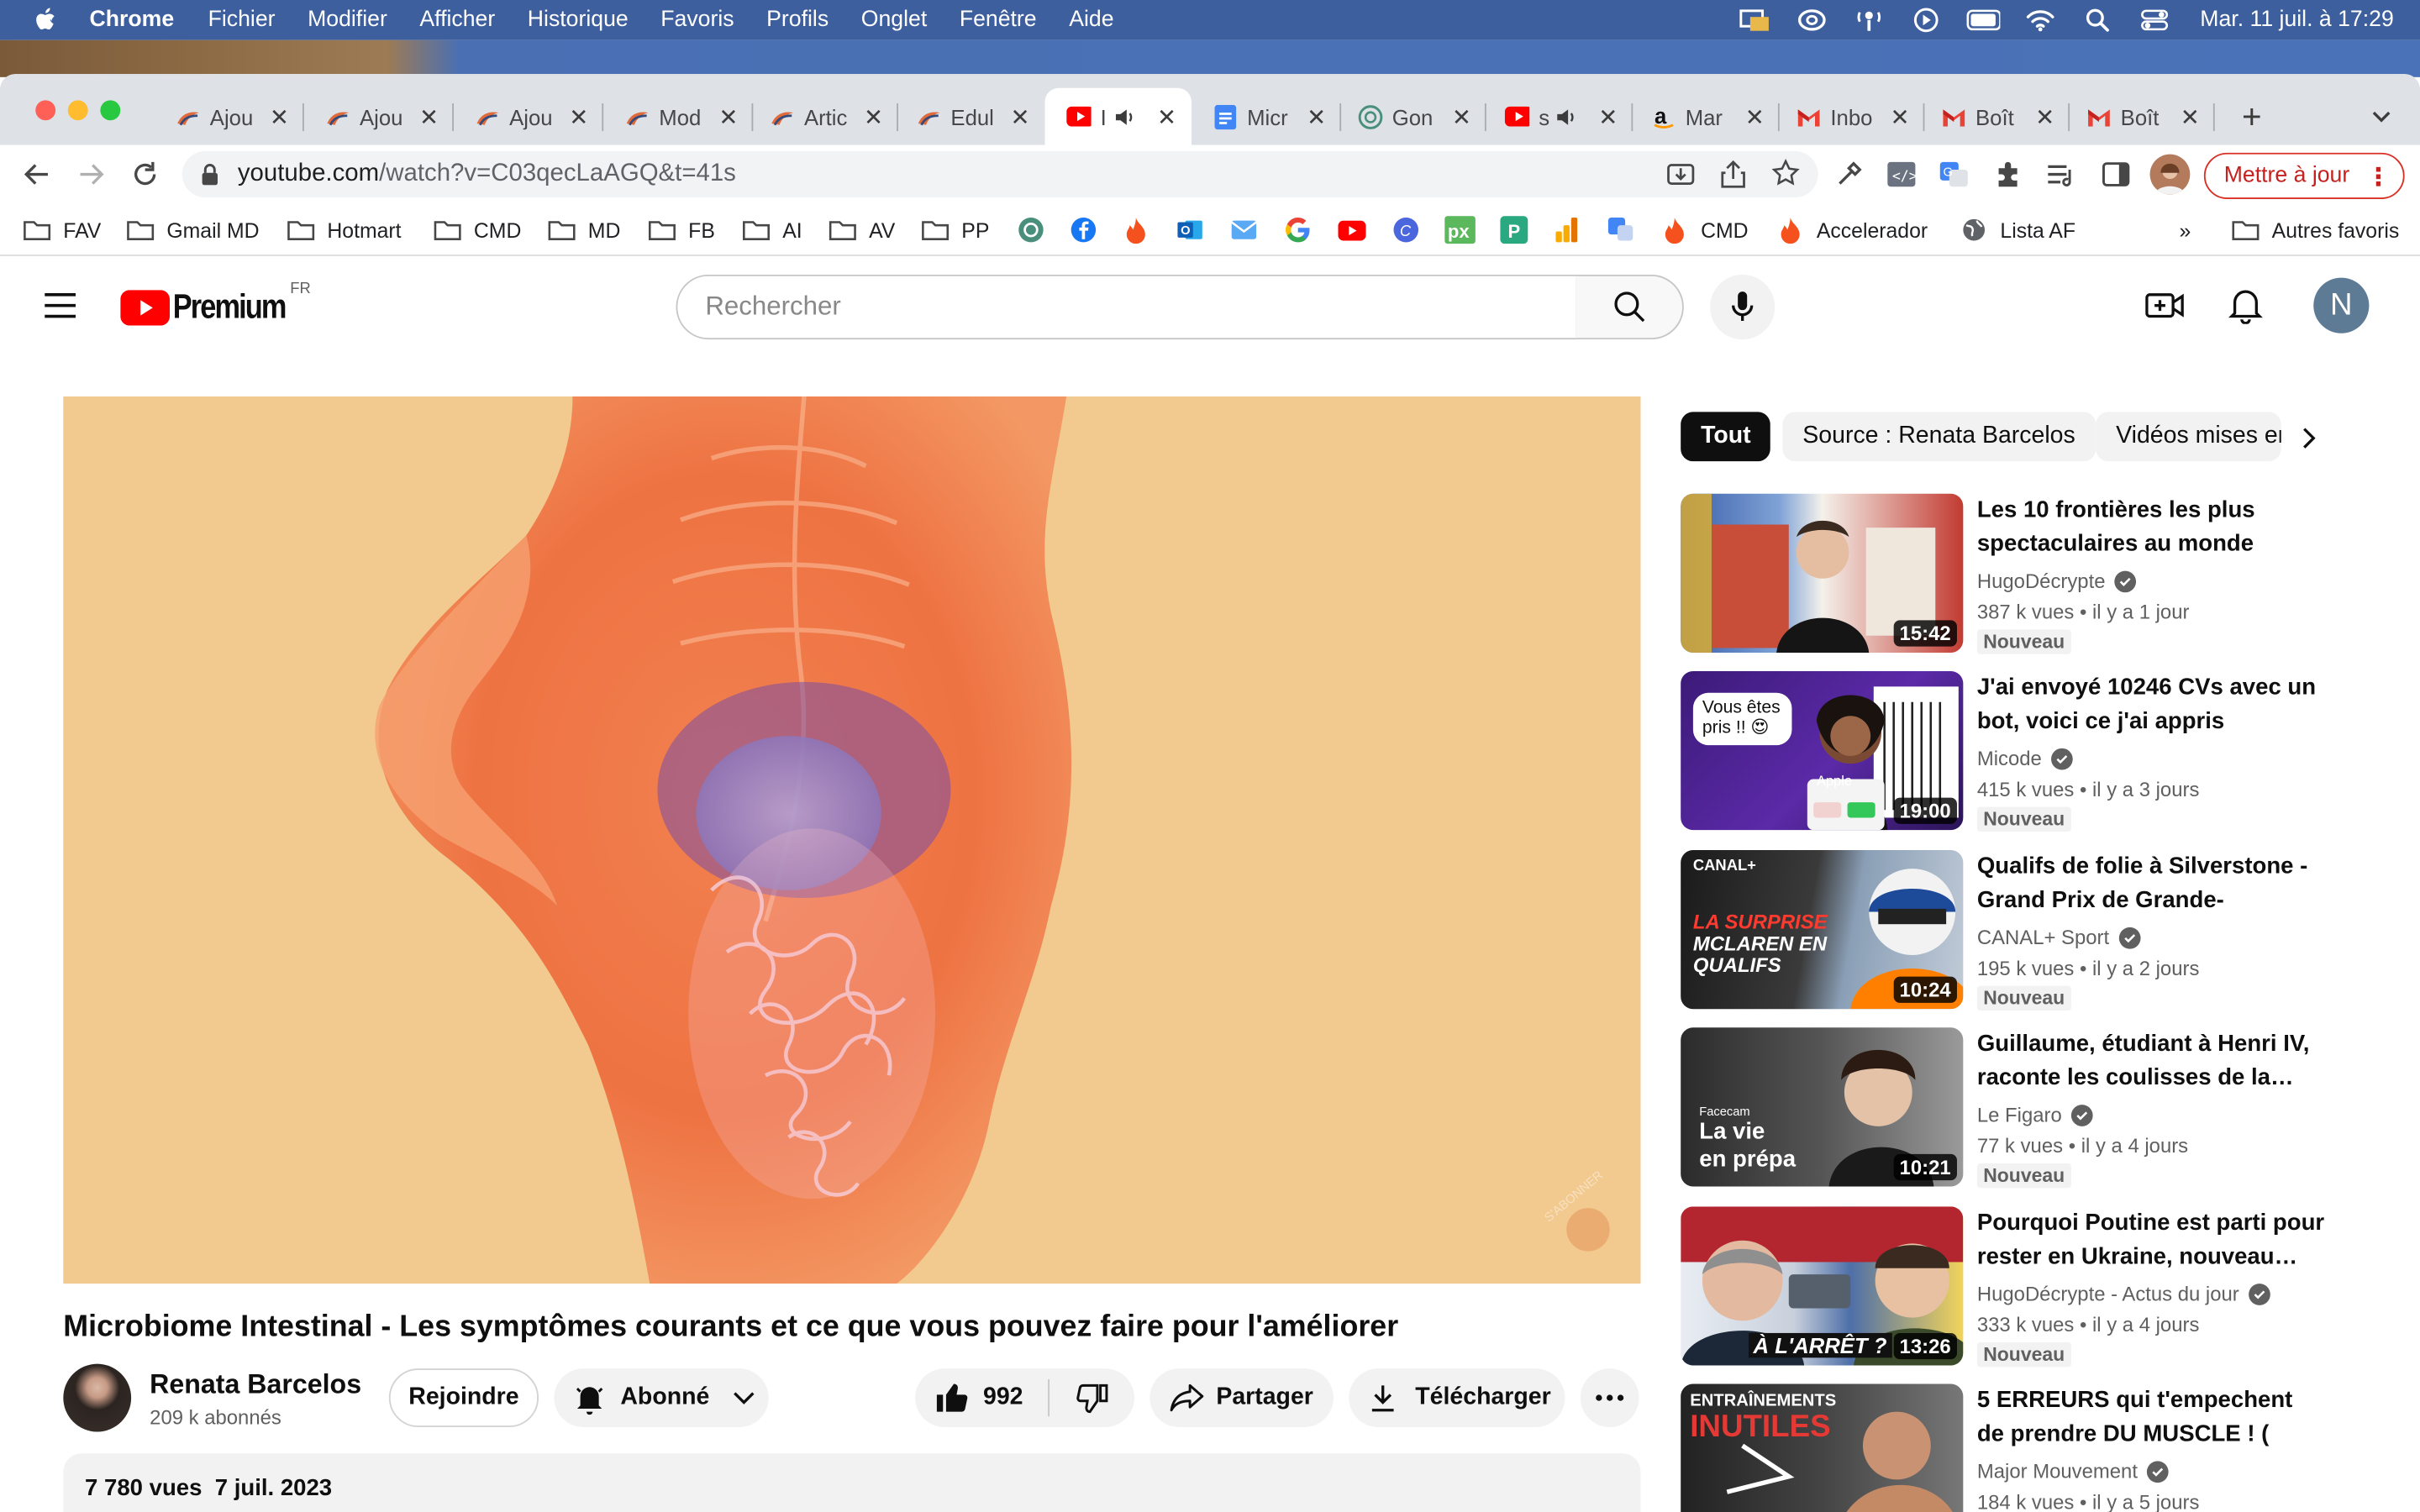 The height and width of the screenshot is (1512, 2420). I want to click on address-bar: youtube.com/watch?v=C03qecLaAGQ&t=41s, so click(1000, 174).